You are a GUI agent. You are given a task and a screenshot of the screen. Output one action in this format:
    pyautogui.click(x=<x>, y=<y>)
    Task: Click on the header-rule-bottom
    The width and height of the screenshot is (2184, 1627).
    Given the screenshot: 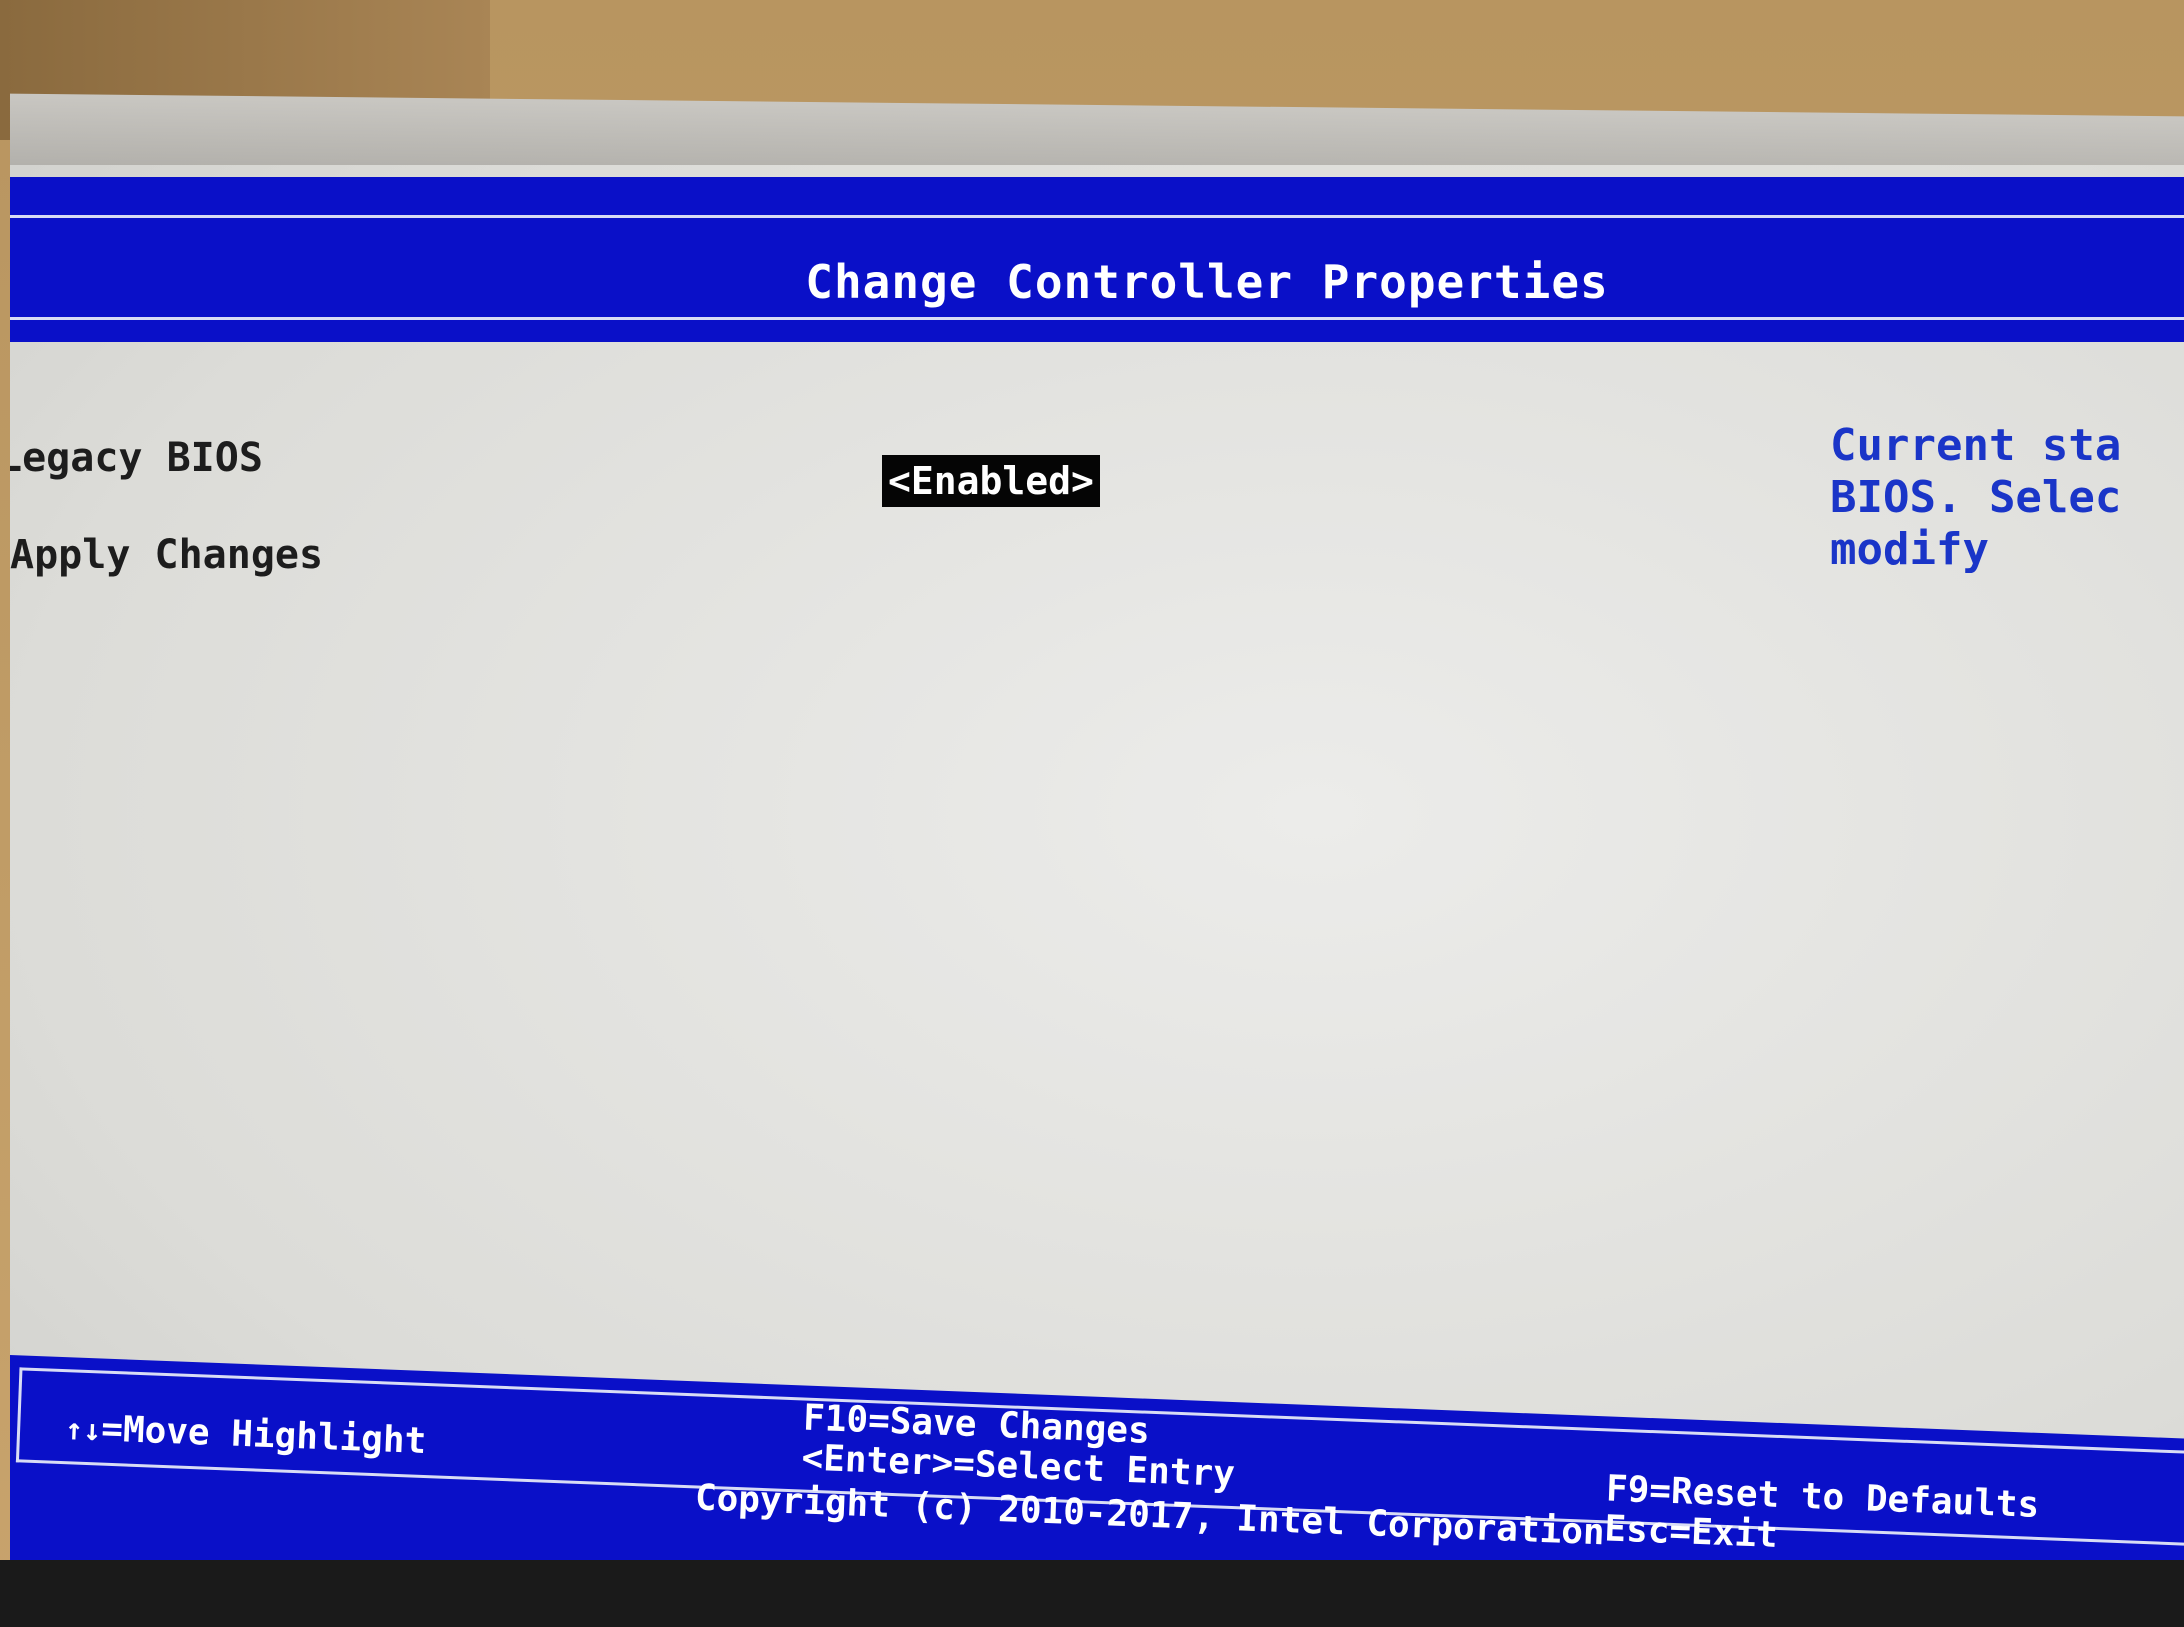 What is the action you would take?
    pyautogui.click(x=1097, y=318)
    